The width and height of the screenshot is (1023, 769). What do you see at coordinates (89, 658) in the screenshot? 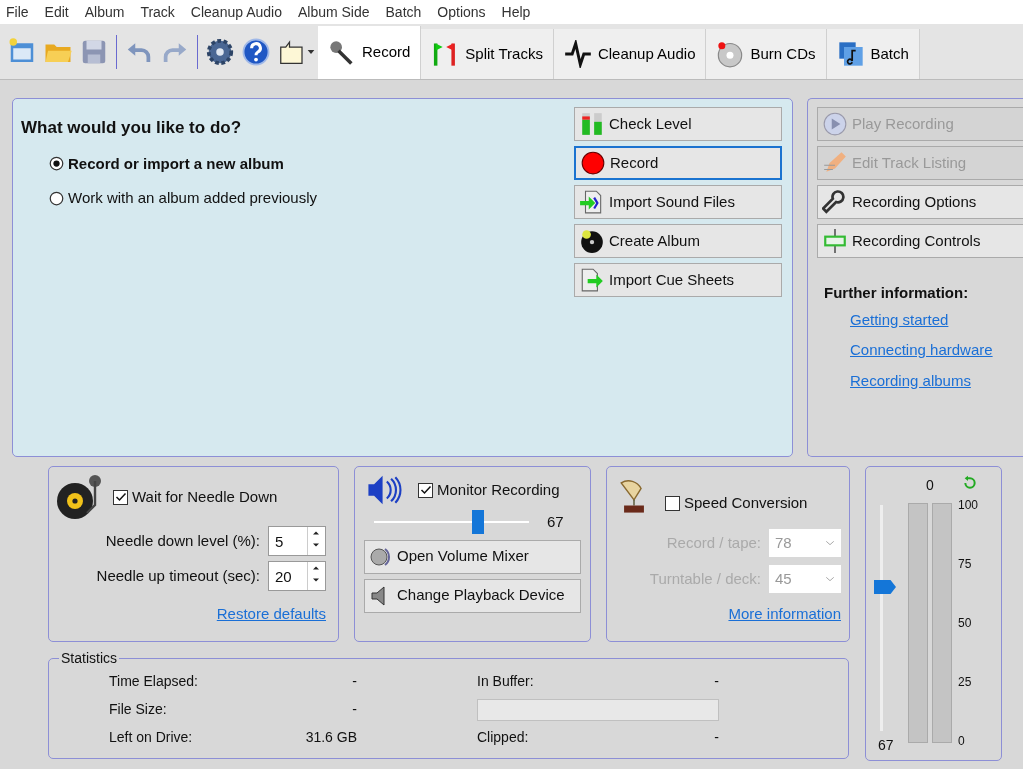
I see `group-title: Statistics` at bounding box center [89, 658].